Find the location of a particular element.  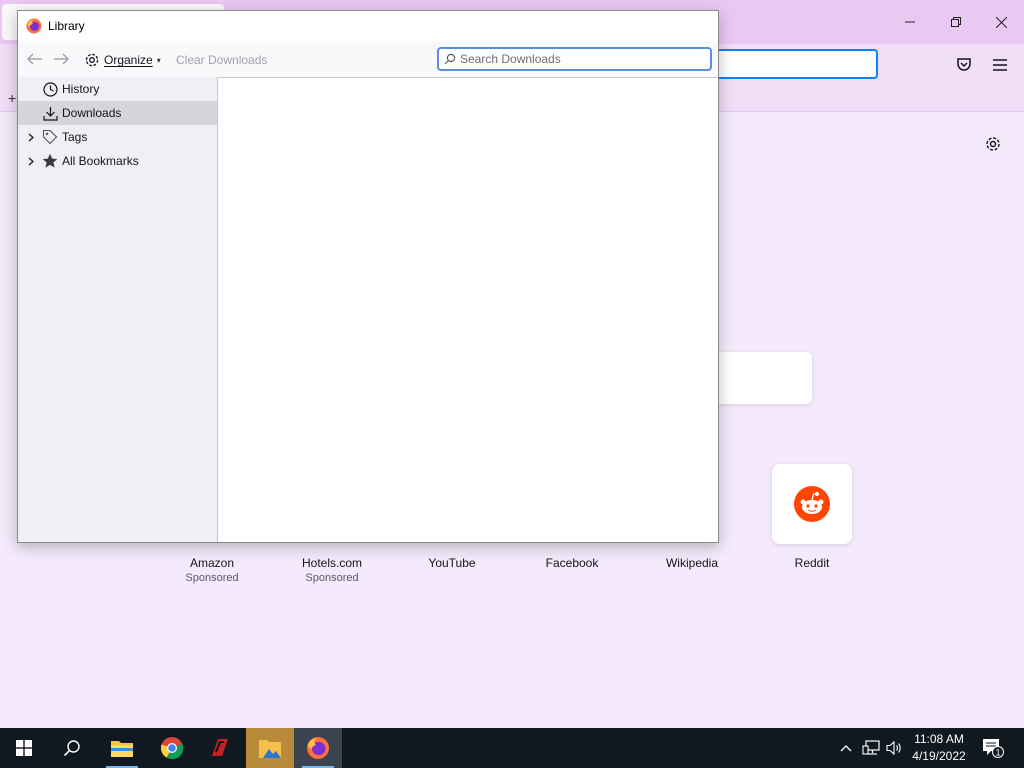

sidebar-item-label: Tags is located at coordinates (75, 137).